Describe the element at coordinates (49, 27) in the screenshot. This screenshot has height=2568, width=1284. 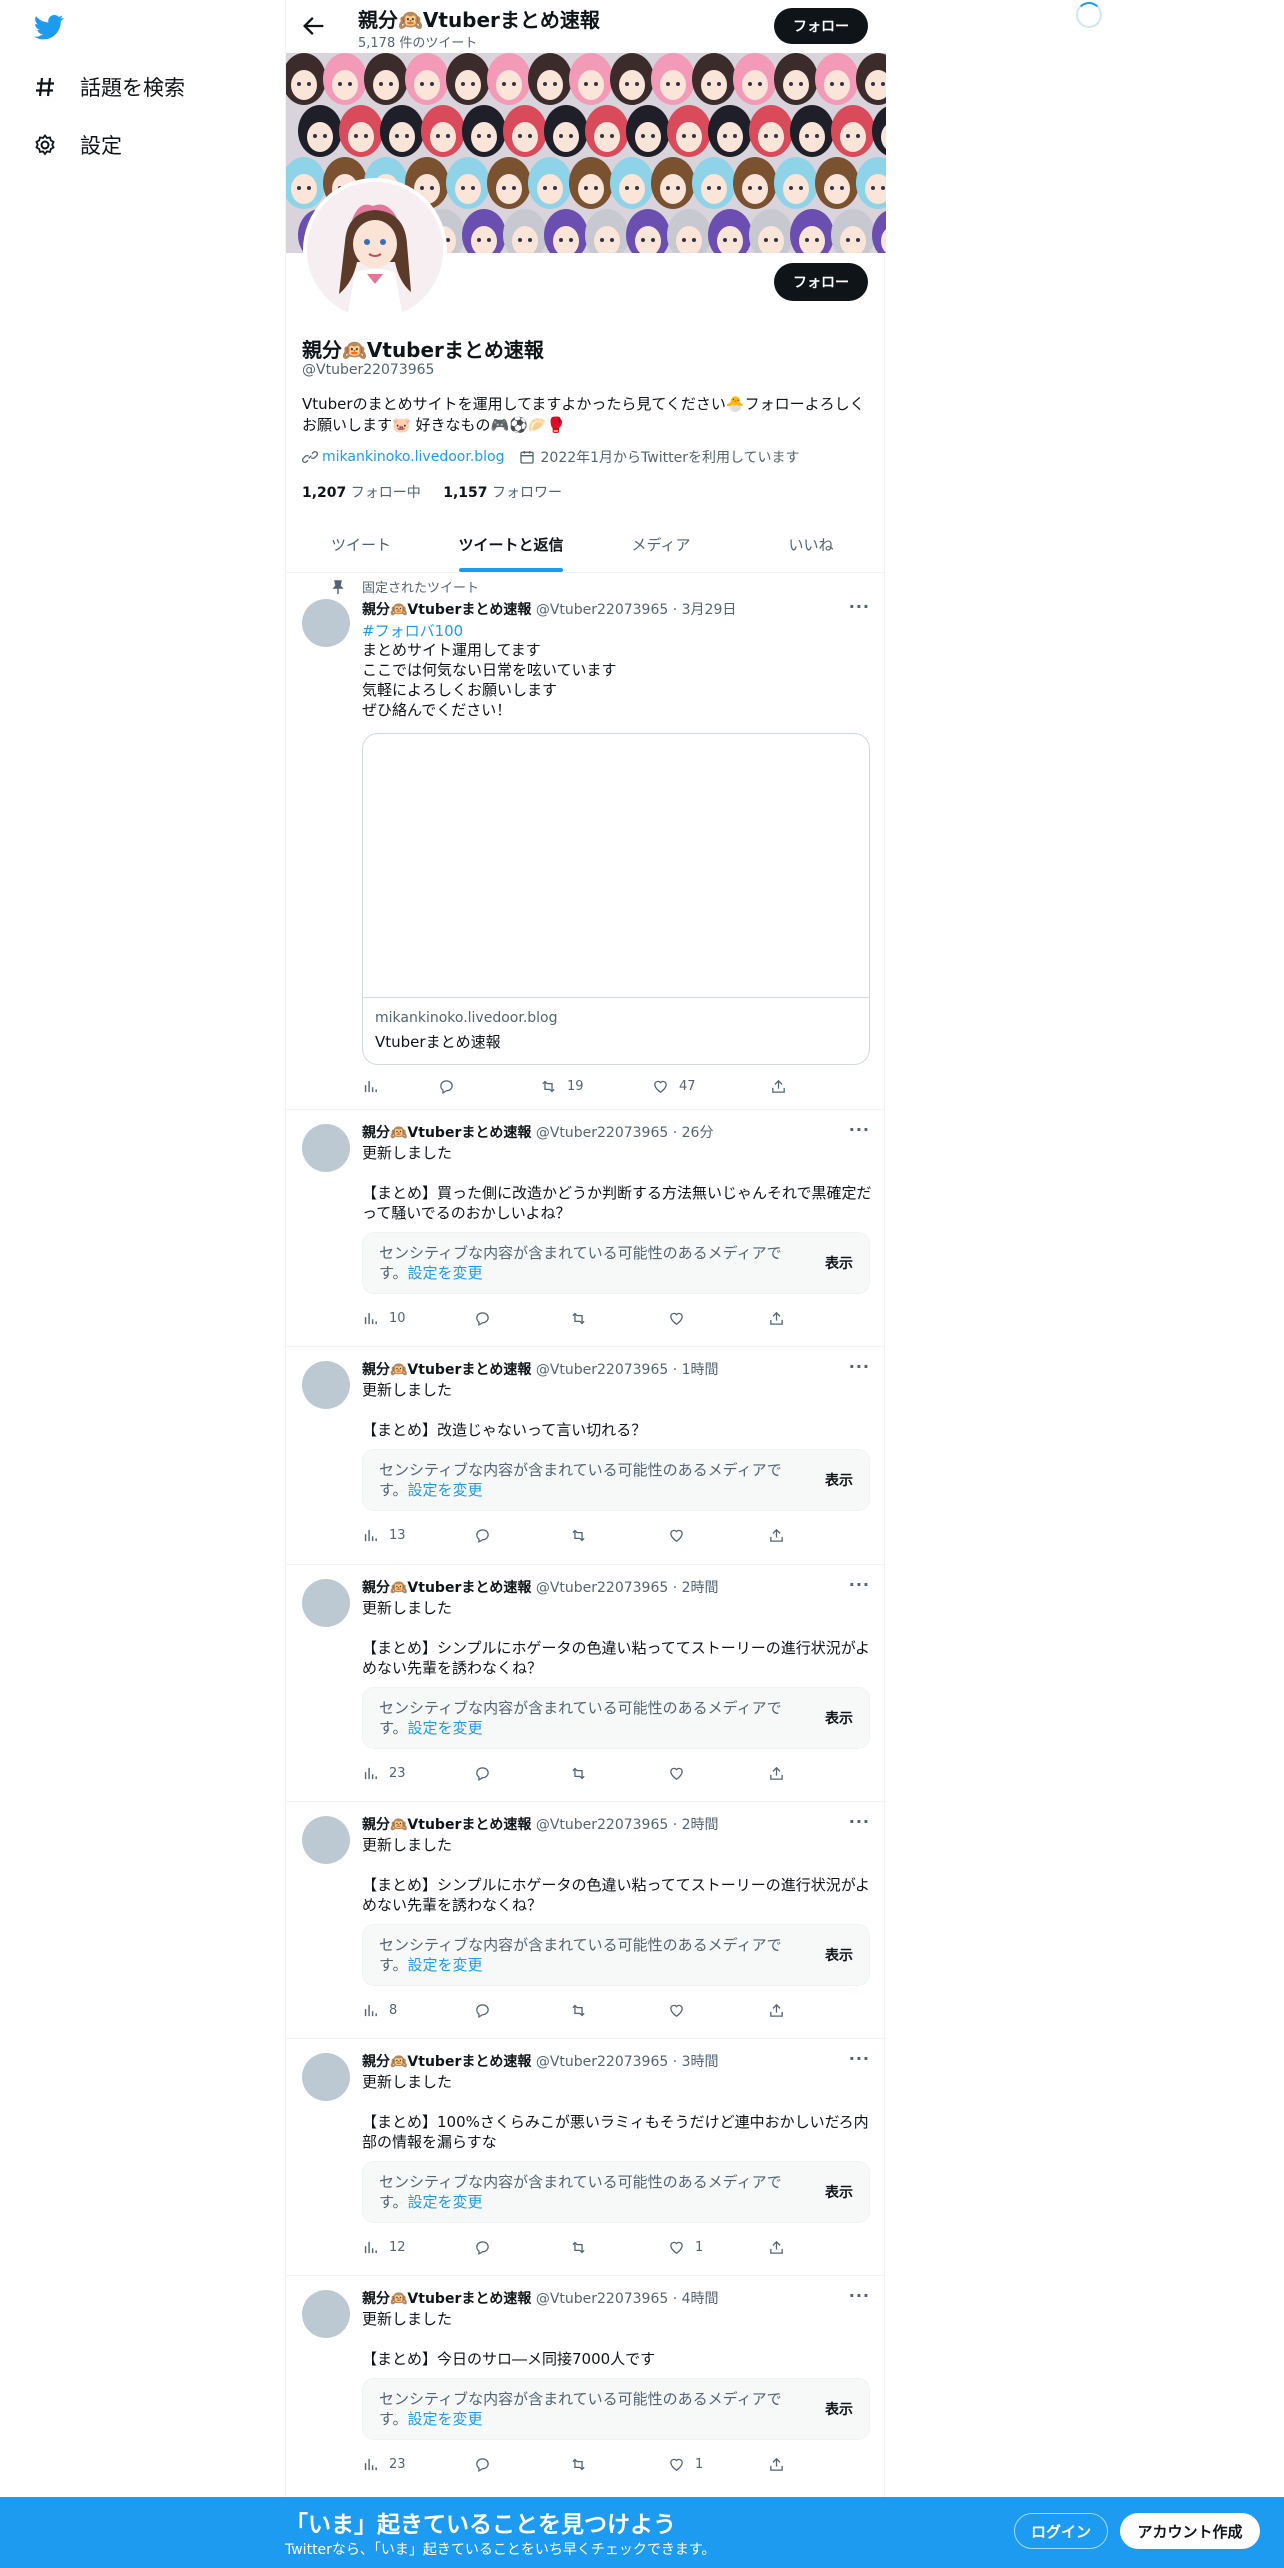
I see `twitter-logo-icon` at that location.